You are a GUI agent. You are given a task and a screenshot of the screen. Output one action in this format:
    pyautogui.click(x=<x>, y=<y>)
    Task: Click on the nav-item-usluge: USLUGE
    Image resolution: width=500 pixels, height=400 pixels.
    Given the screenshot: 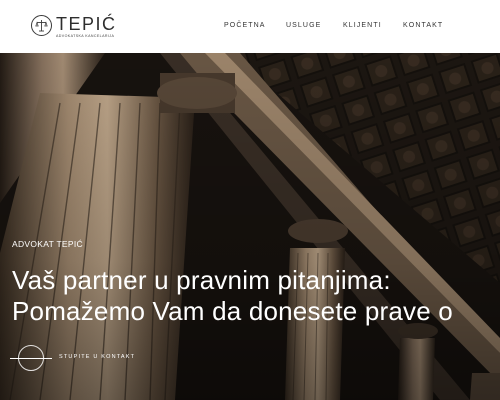 What is the action you would take?
    pyautogui.click(x=303, y=25)
    